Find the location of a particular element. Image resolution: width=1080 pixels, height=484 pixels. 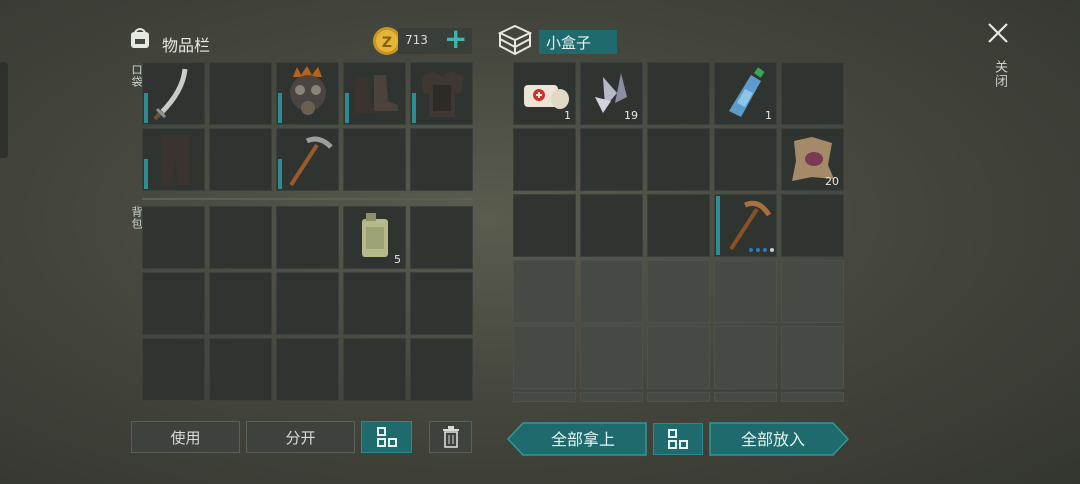

add-coins-icon: + is located at coordinates (455, 39).